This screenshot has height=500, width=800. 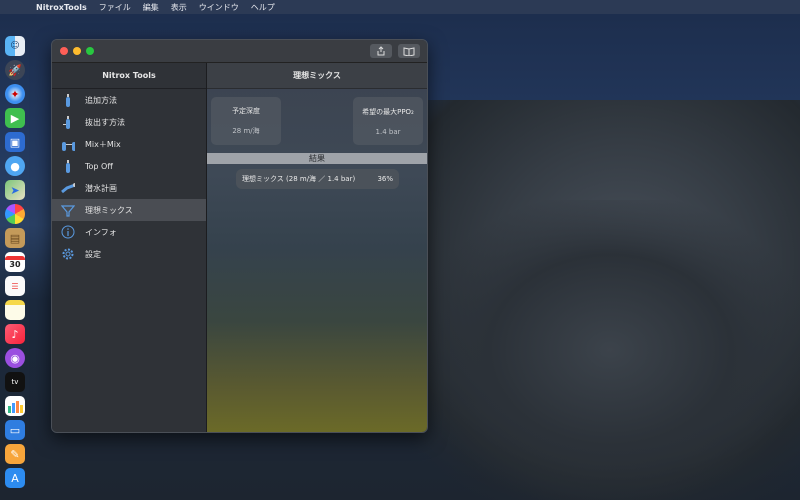 I want to click on depth-value: 28 m/海, so click(x=246, y=131).